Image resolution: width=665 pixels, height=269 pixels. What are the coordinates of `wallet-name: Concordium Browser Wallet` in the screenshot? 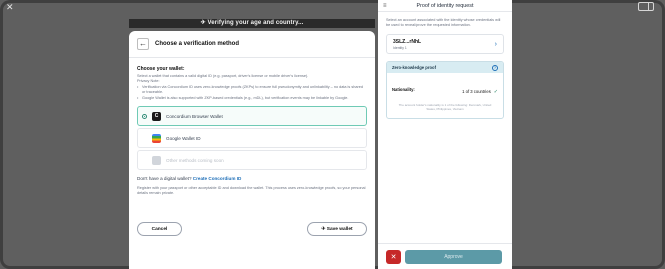 It's located at (194, 116).